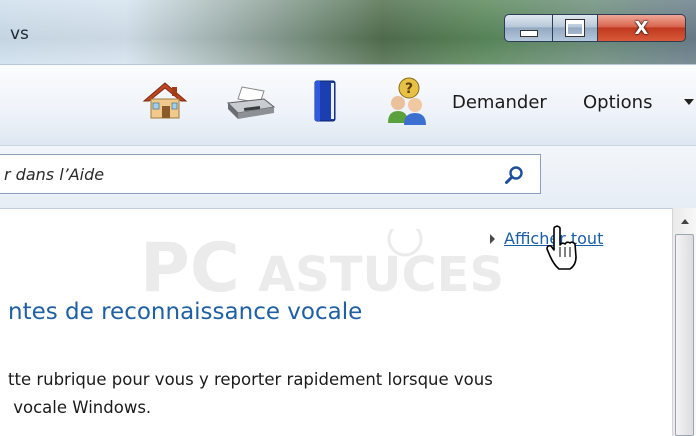 Image resolution: width=696 pixels, height=436 pixels. I want to click on chevron-up-icon, so click(684, 221).